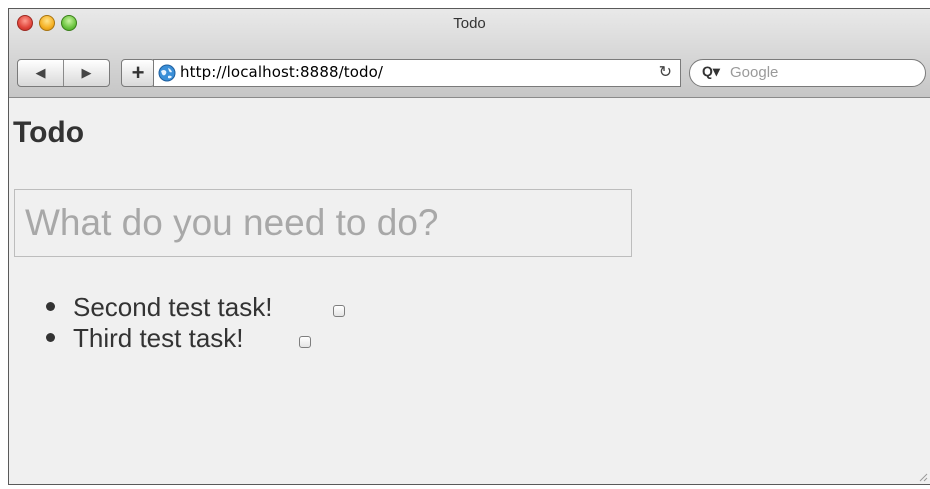  Describe the element at coordinates (469, 23) in the screenshot. I see `window-title: Todo` at that location.